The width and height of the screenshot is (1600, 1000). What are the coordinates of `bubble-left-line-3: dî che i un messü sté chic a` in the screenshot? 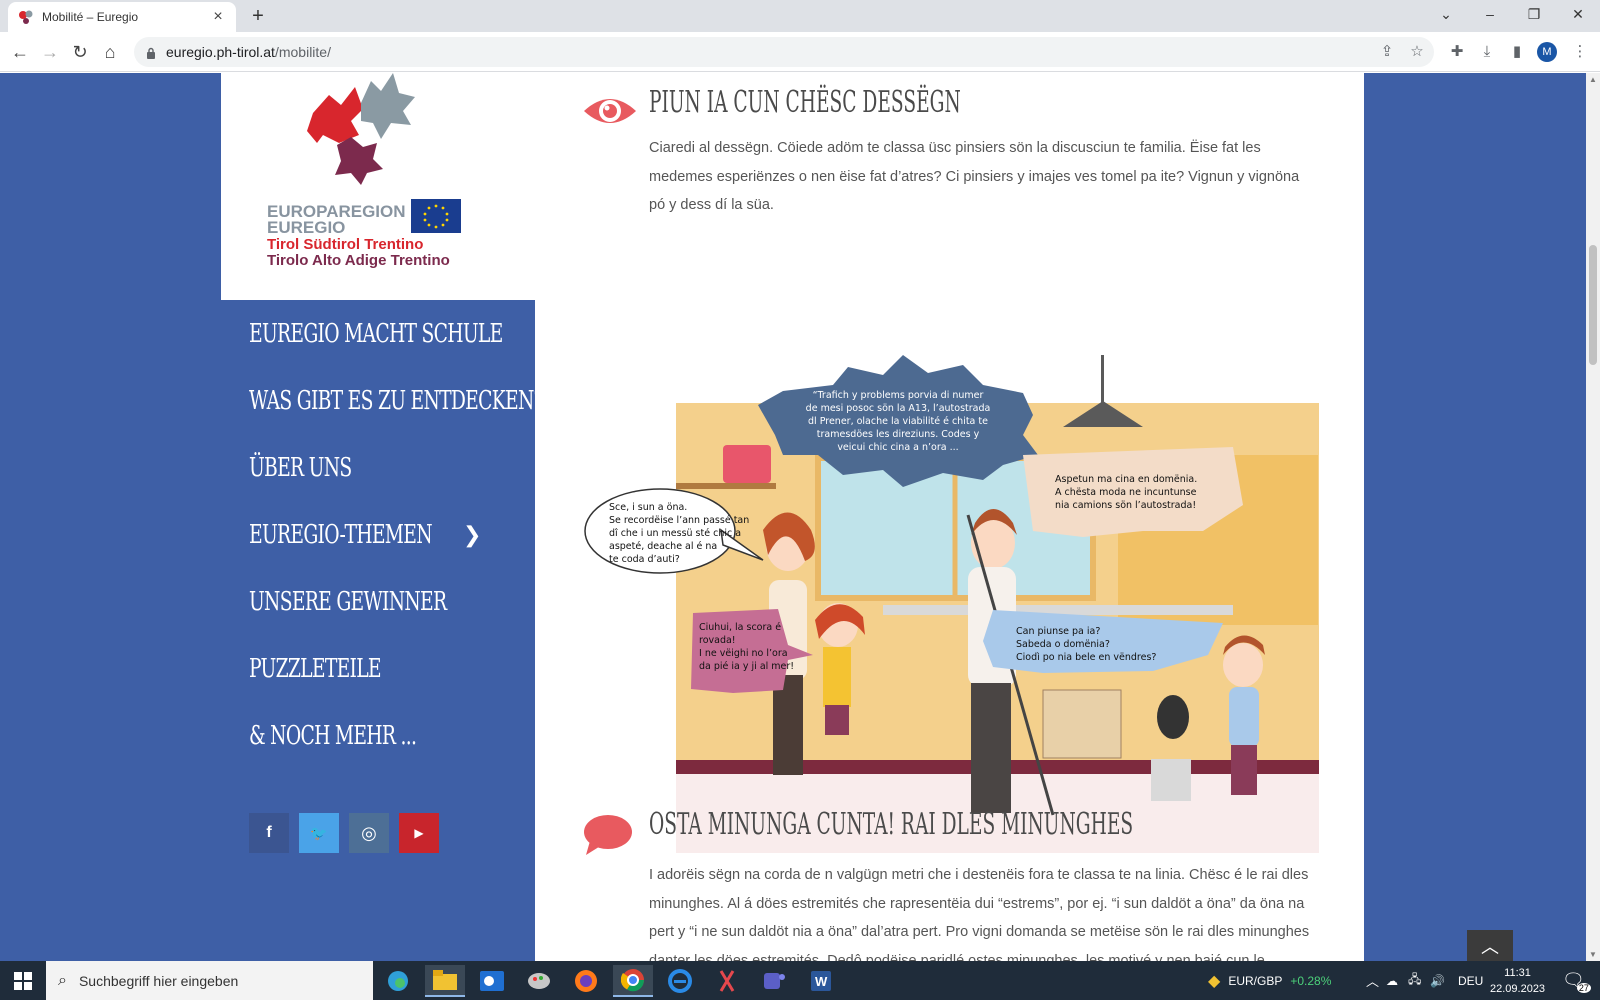 It's located at (675, 533).